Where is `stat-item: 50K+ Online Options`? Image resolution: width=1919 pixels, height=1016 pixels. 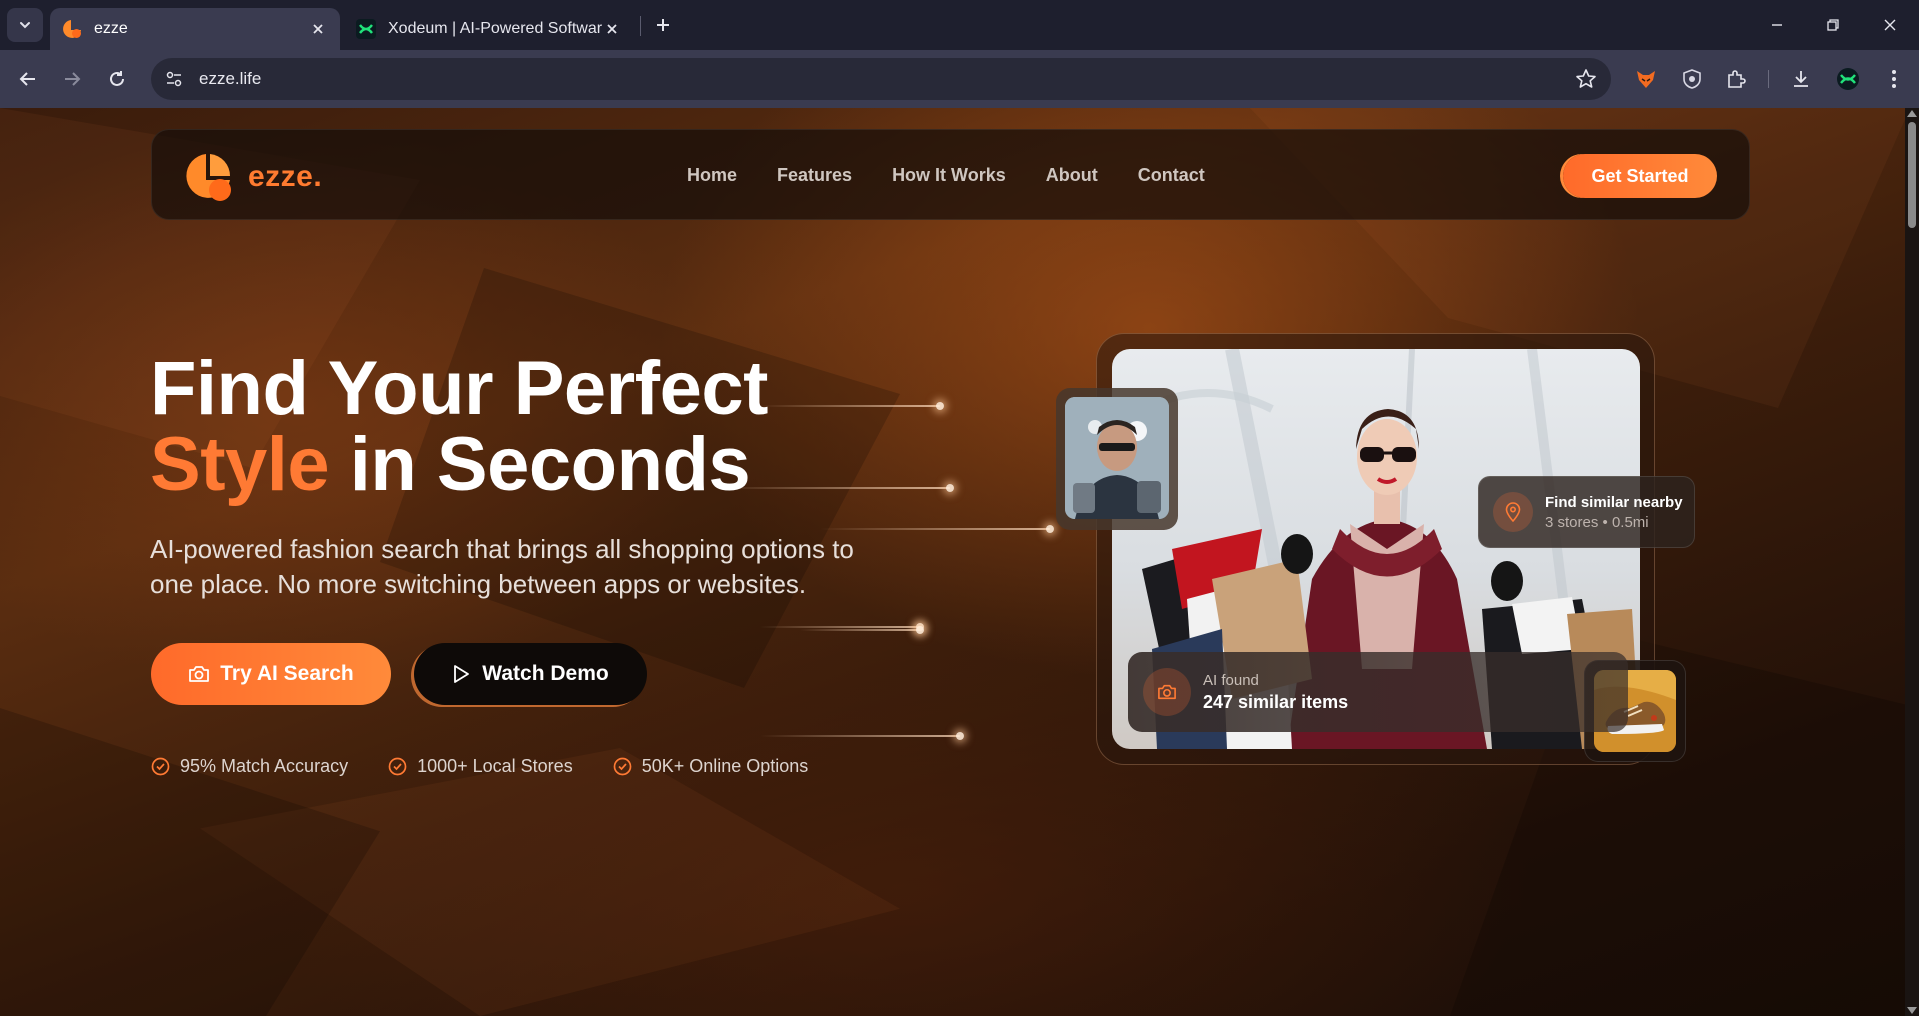 stat-item: 50K+ Online Options is located at coordinates (711, 766).